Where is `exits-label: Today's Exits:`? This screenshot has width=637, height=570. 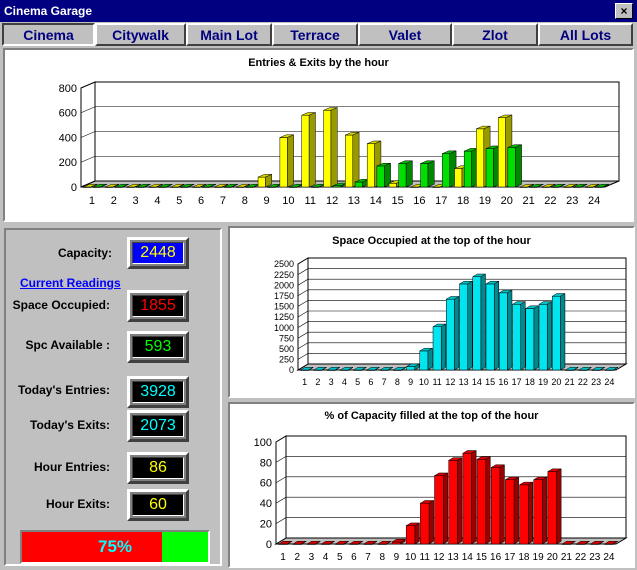
exits-label: Today's Exits: is located at coordinates (70, 425).